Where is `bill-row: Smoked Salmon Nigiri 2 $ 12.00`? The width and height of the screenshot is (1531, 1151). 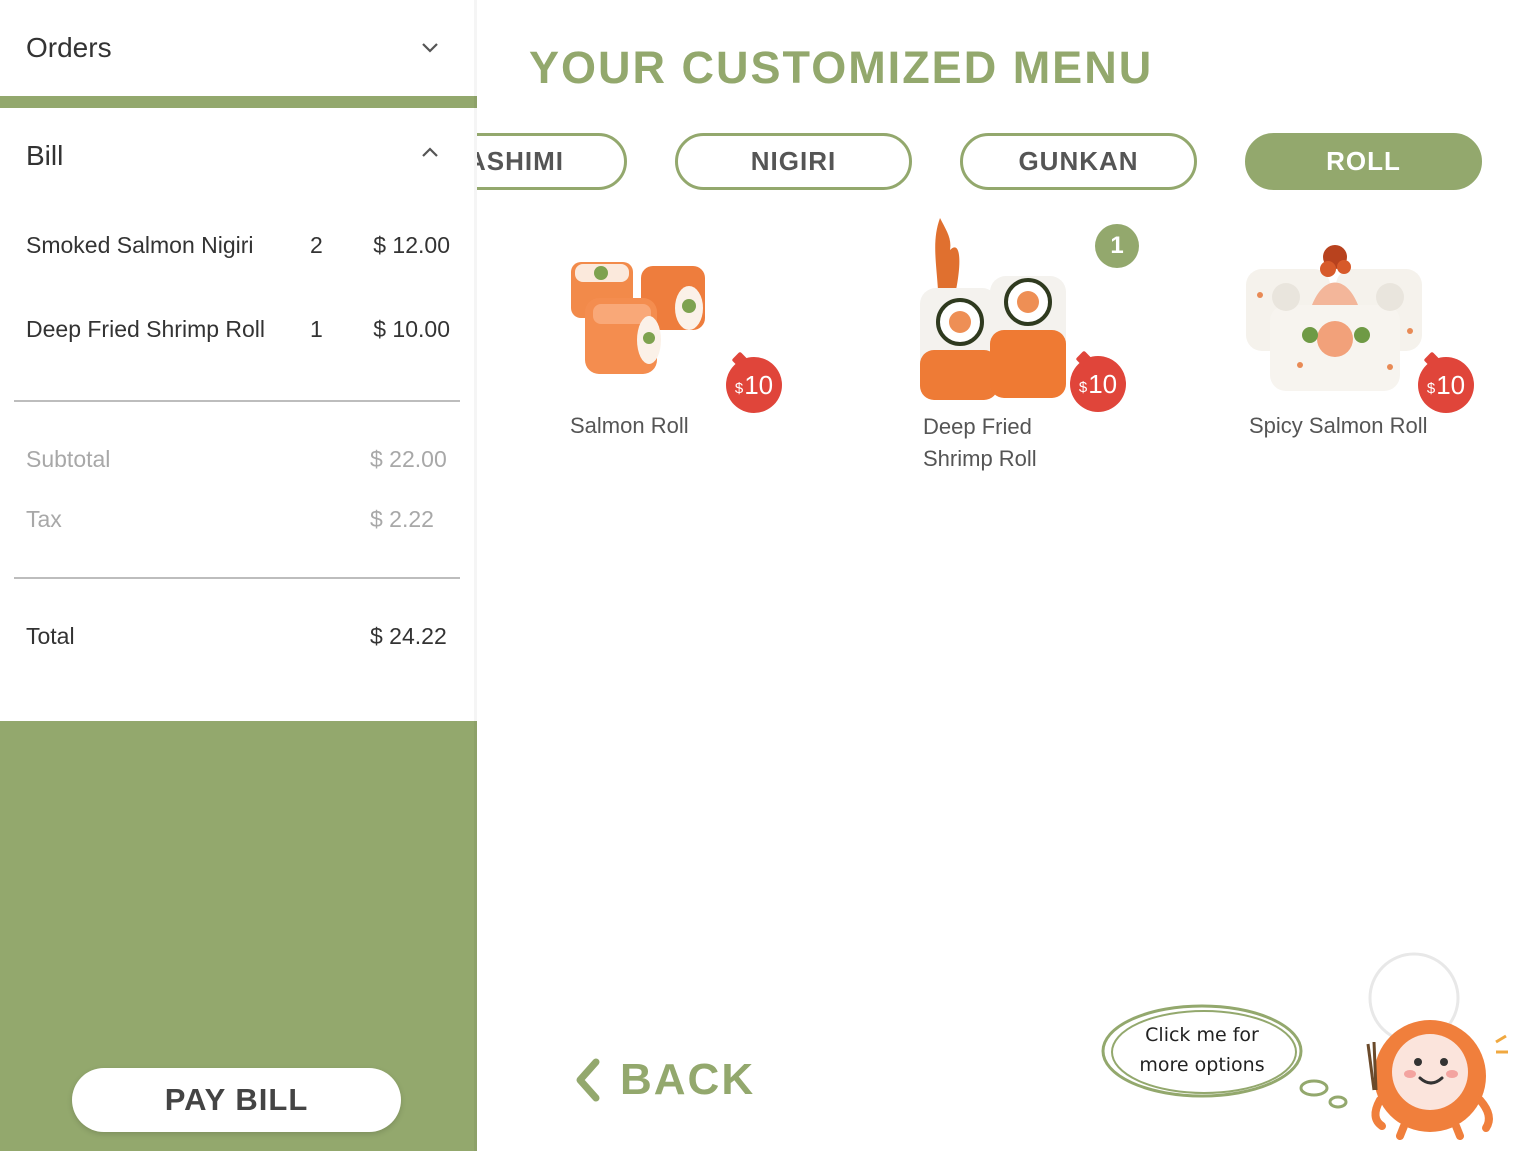 bill-row: Smoked Salmon Nigiri 2 $ 12.00 is located at coordinates (241, 249).